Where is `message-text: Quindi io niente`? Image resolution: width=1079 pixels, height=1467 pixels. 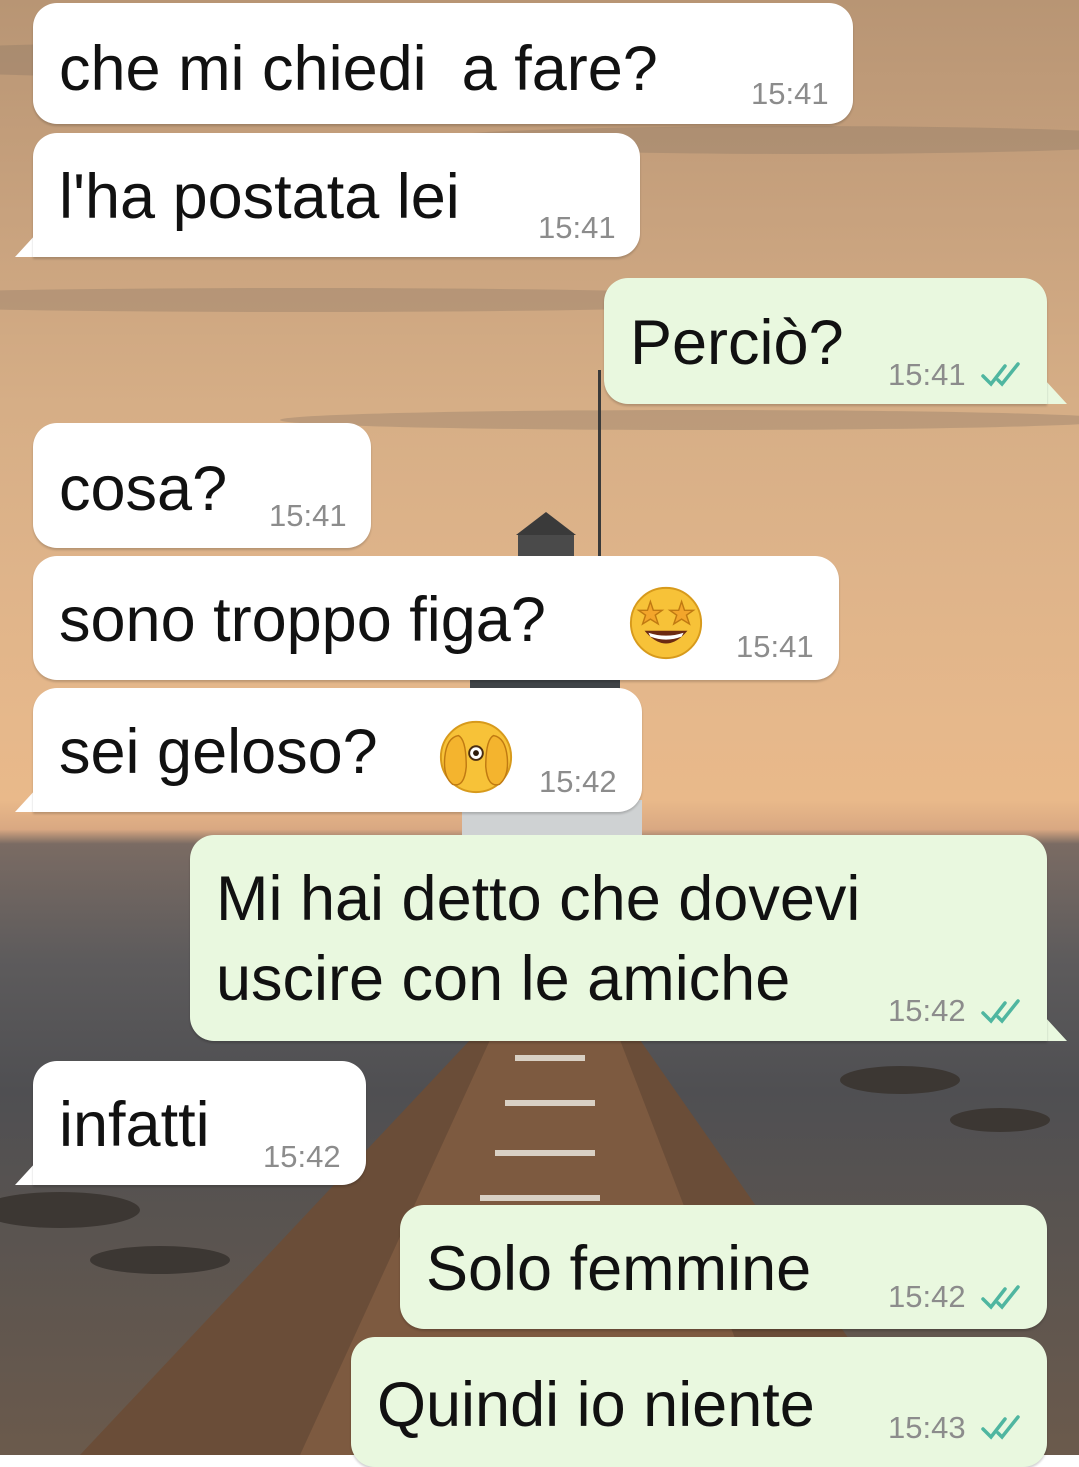 message-text: Quindi io niente is located at coordinates (596, 1405).